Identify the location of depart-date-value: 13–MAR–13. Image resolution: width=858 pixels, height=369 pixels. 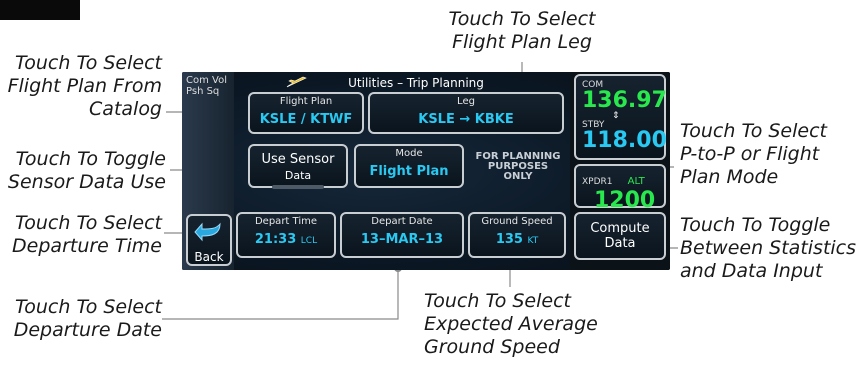
(402, 239).